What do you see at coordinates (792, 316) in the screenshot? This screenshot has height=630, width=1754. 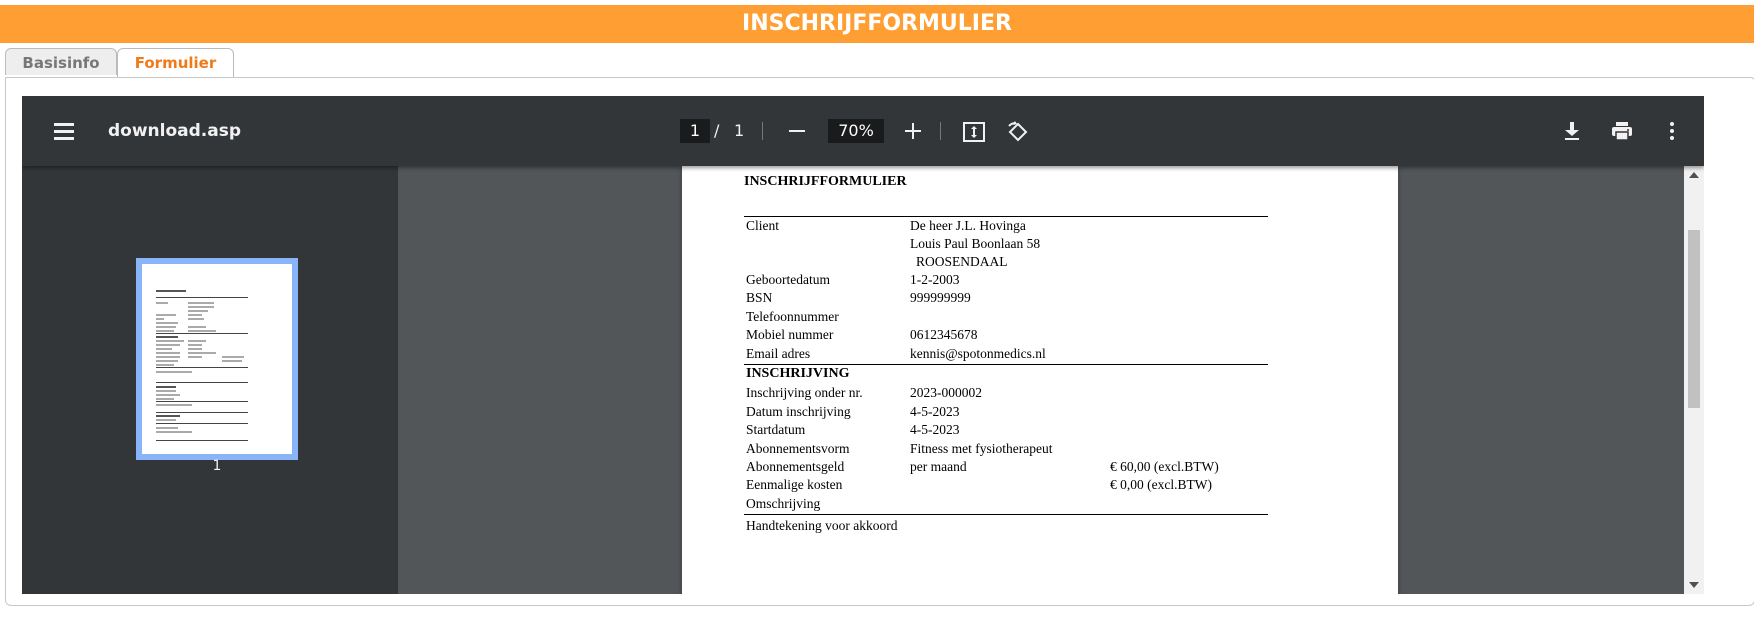 I see `field-label: Telefoonnummer` at bounding box center [792, 316].